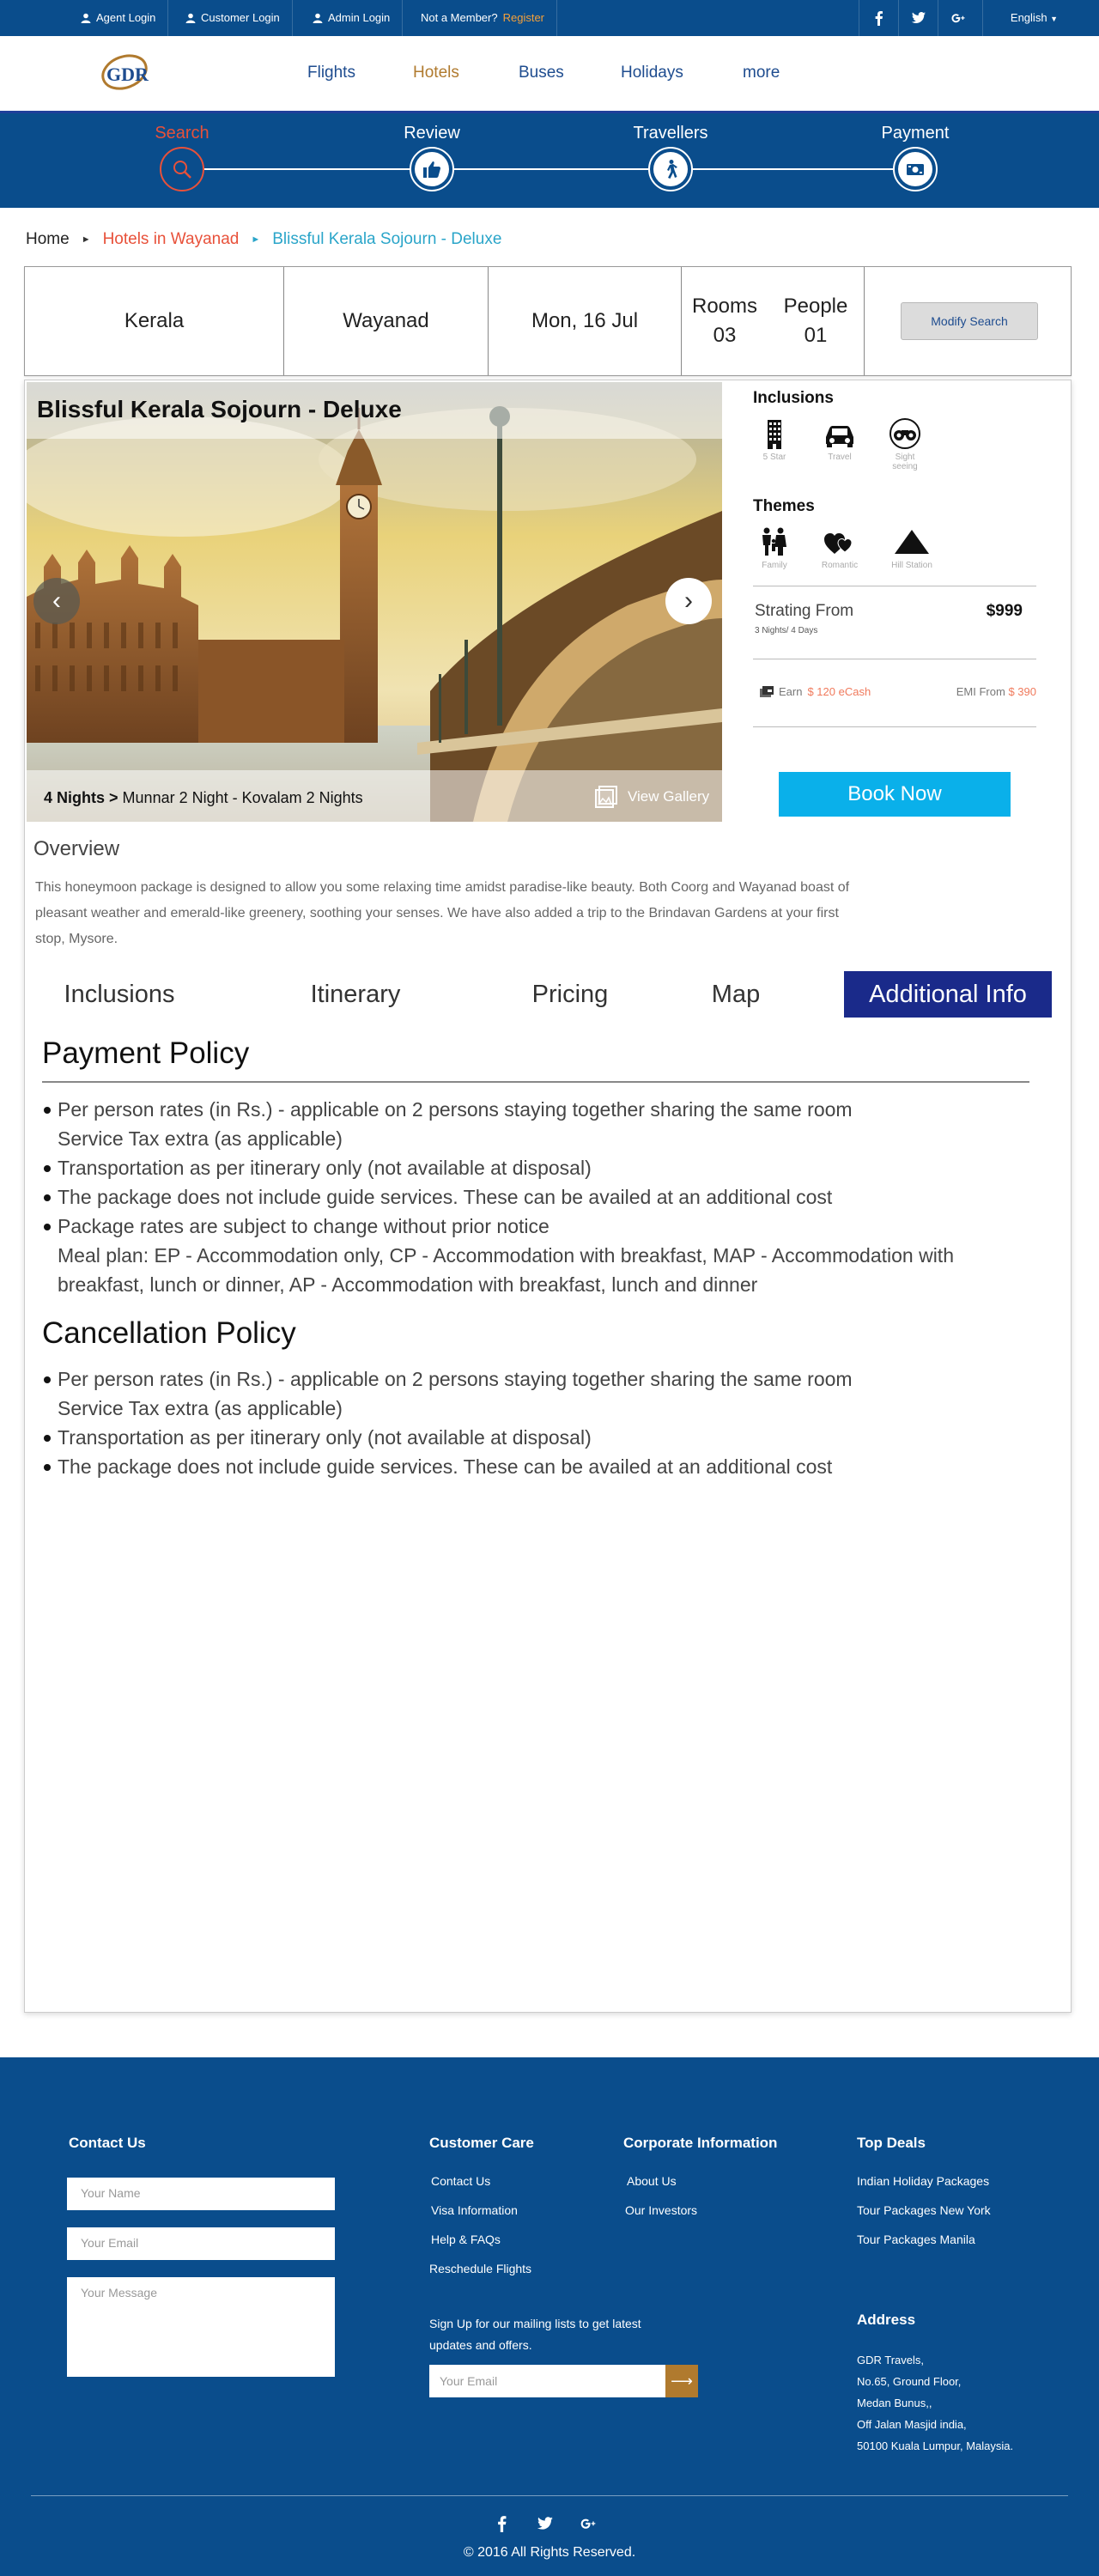 This screenshot has height=2576, width=1099. Describe the element at coordinates (915, 133) in the screenshot. I see `step-payment-label: Payment` at that location.